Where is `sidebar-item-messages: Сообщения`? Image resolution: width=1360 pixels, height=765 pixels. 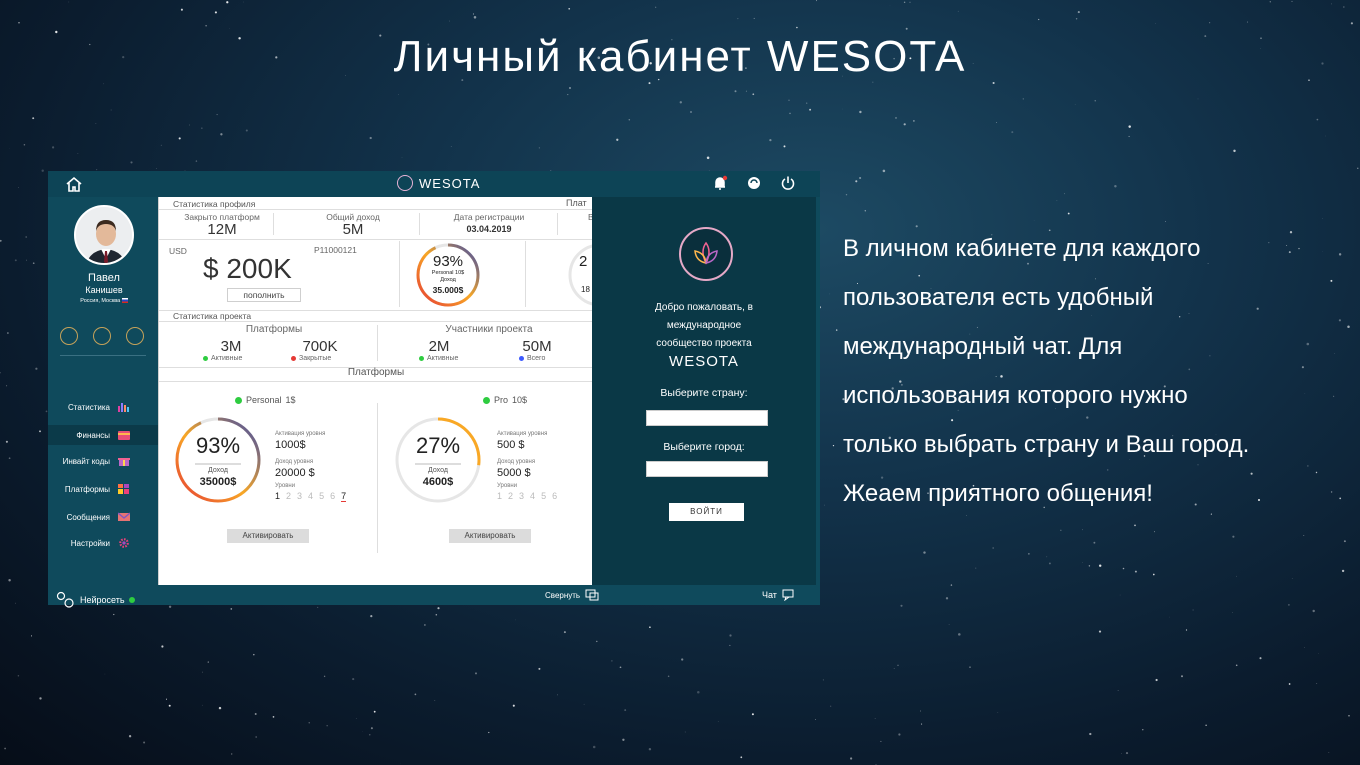 sidebar-item-messages: Сообщения is located at coordinates (104, 517).